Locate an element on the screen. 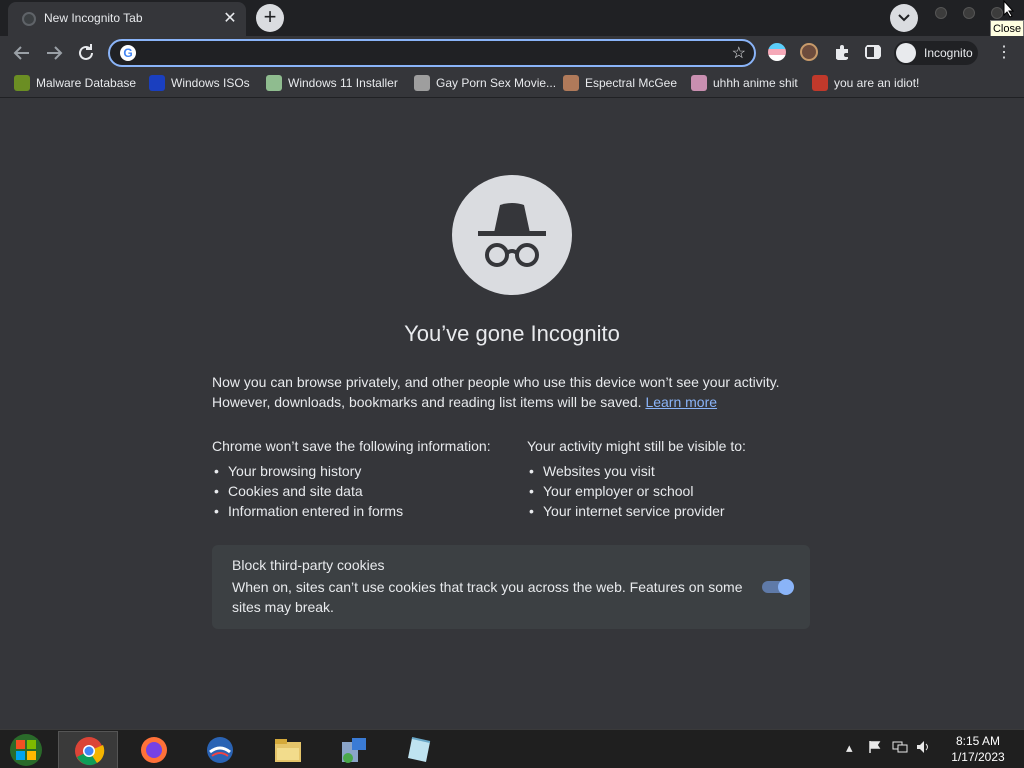 The height and width of the screenshot is (768, 1024). list-item: Your browsing history is located at coordinates (362, 471).